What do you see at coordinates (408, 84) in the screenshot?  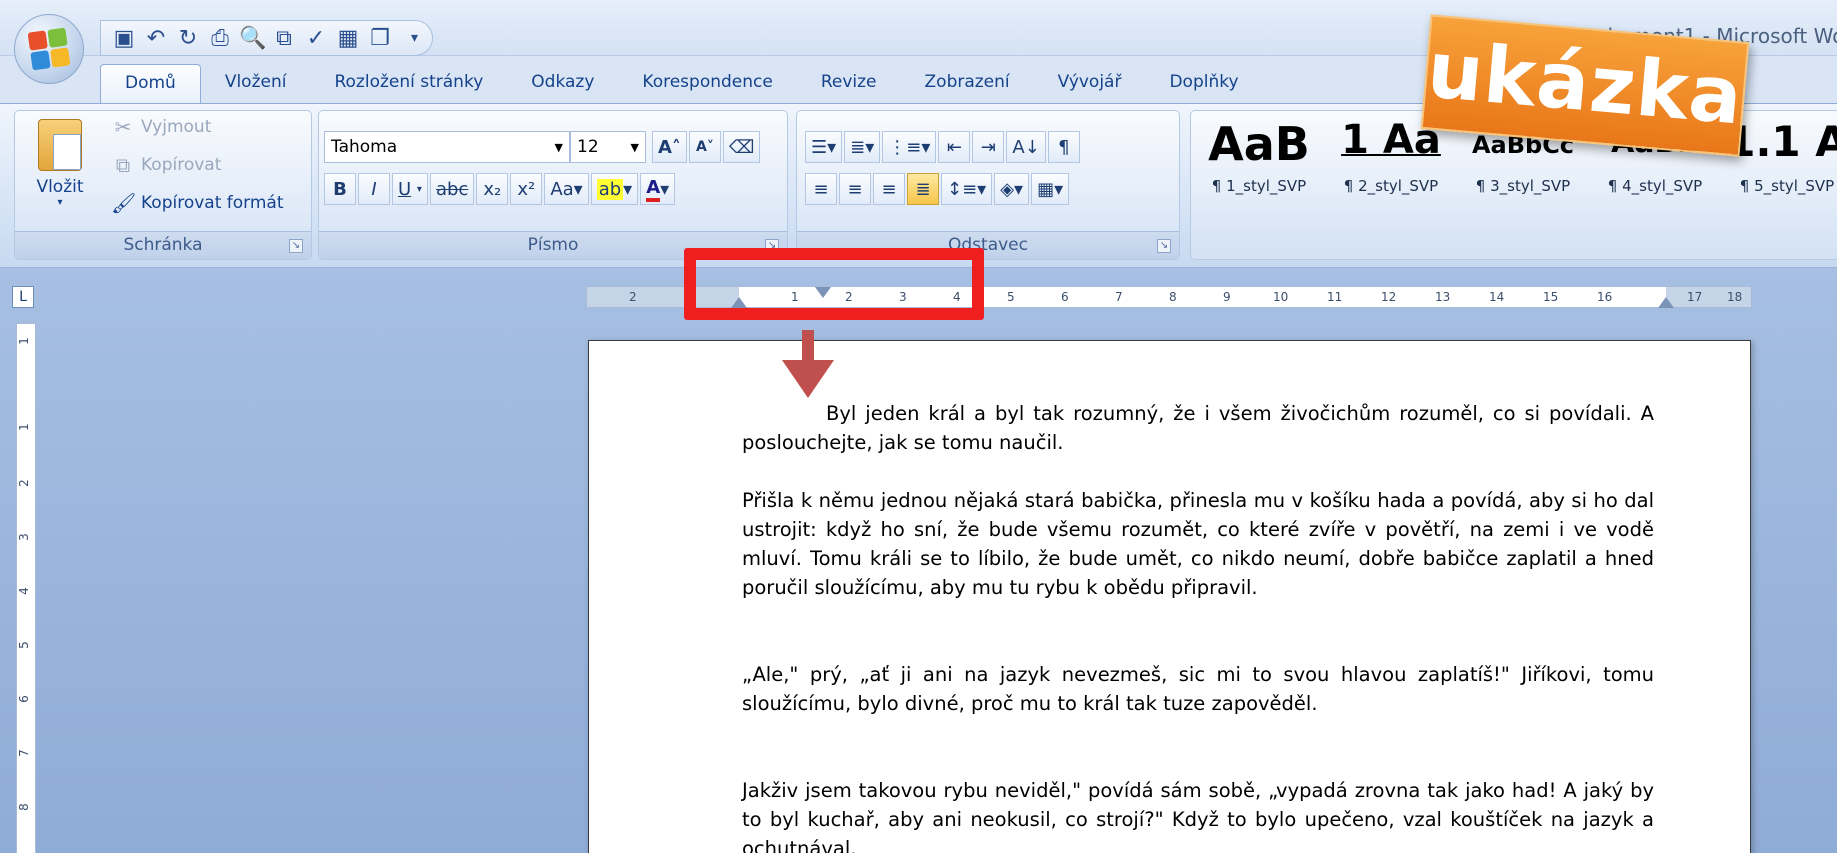 I see `tab-rozlozeni-stranky: Rozložení stránky` at bounding box center [408, 84].